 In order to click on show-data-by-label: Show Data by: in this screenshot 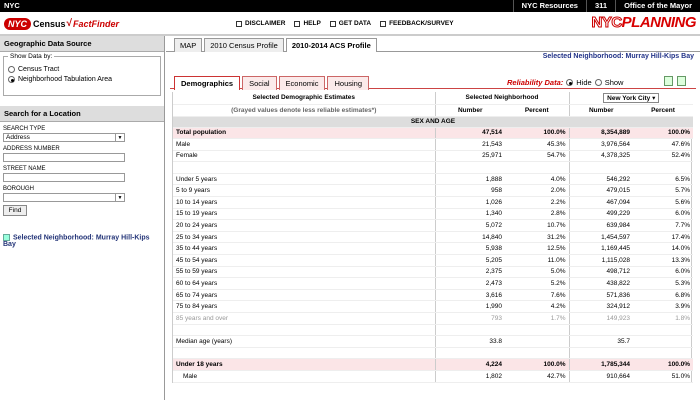, I will do `click(31, 56)`.